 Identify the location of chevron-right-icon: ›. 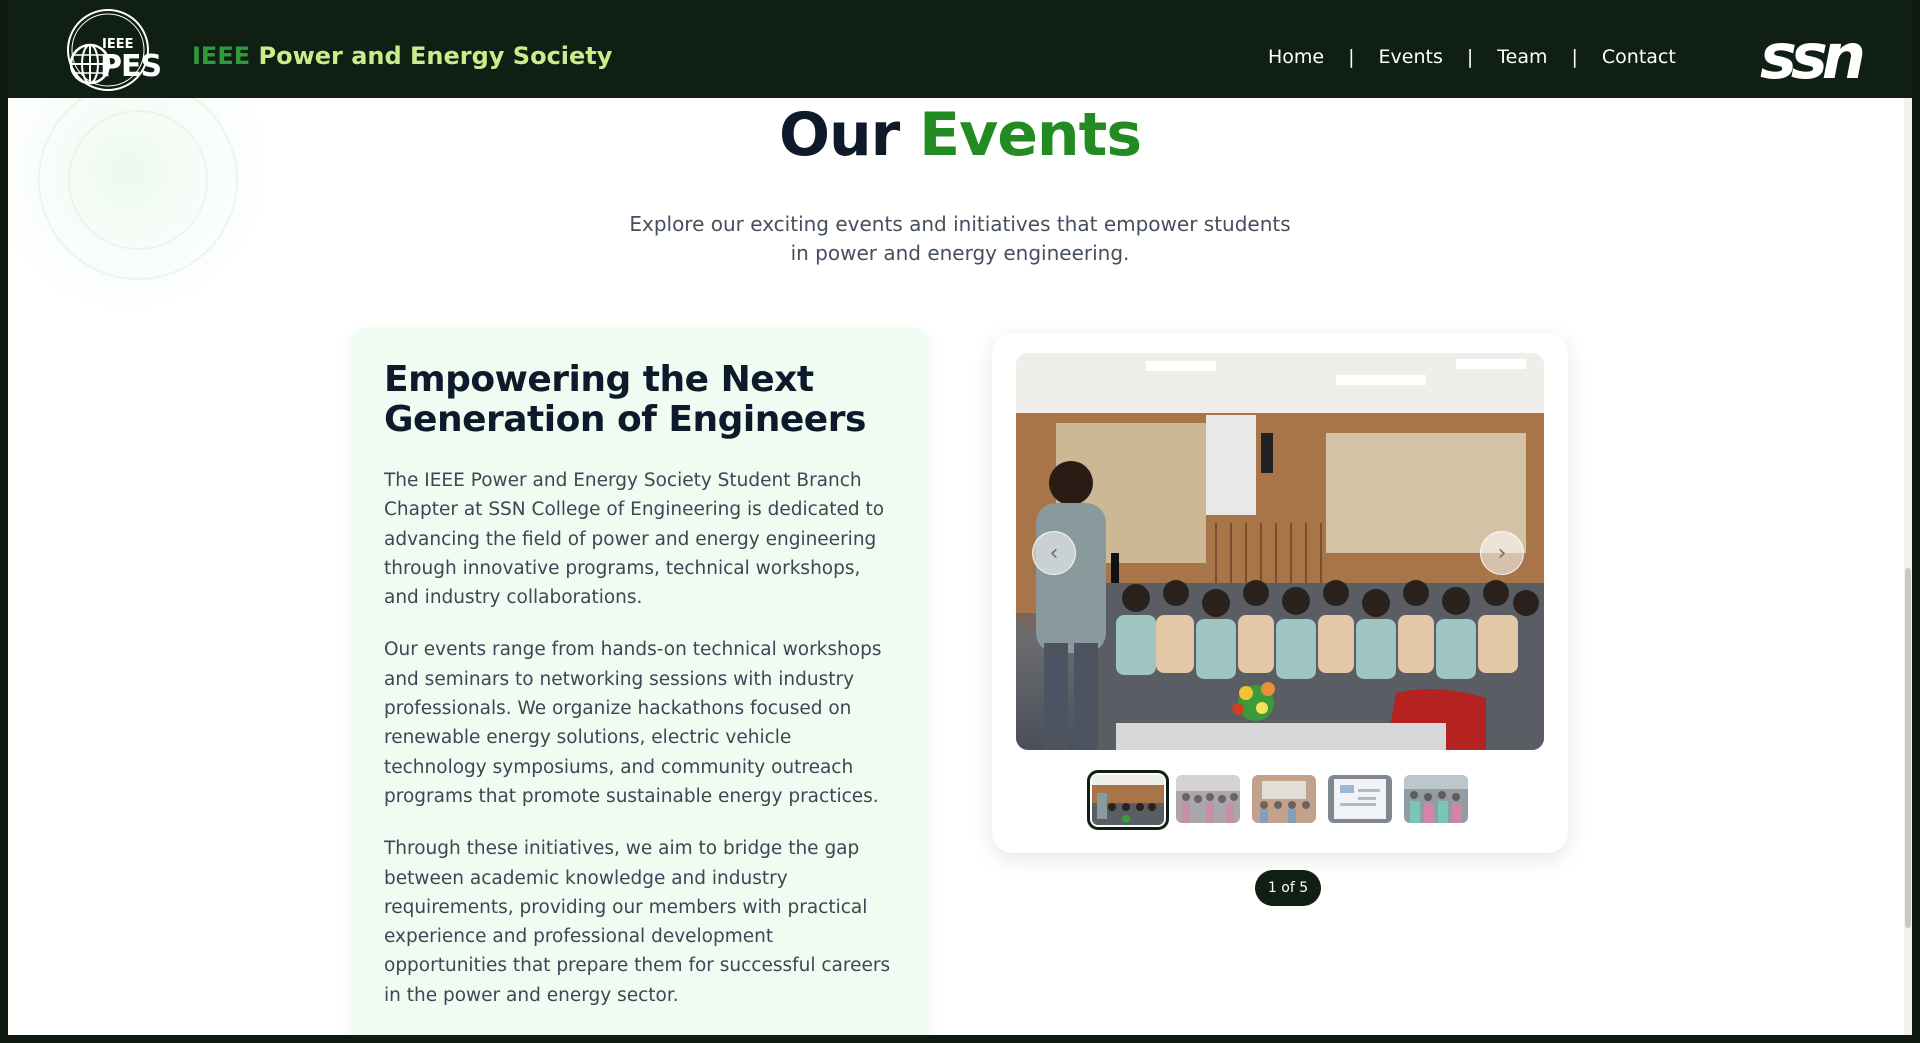
(1502, 553).